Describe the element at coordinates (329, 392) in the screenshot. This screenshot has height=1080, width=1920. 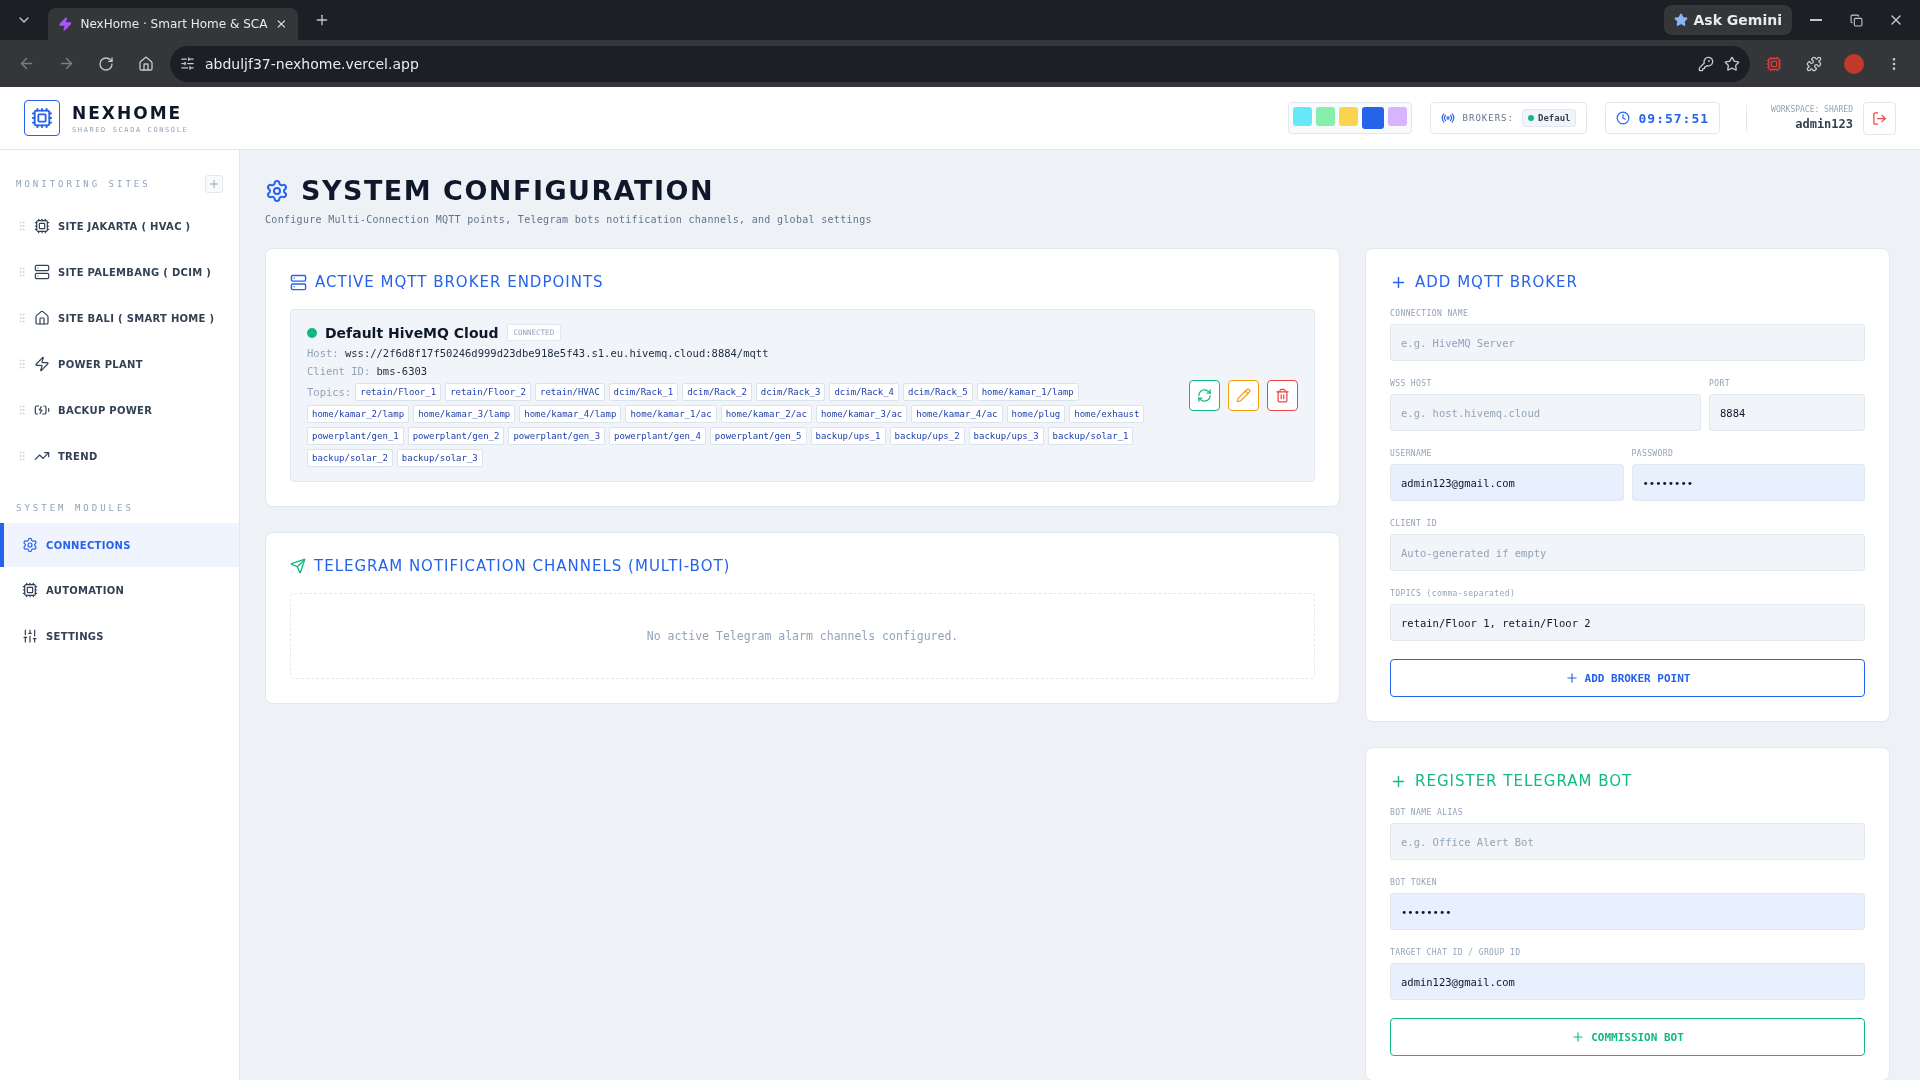
I see `topics-label: Topics:` at that location.